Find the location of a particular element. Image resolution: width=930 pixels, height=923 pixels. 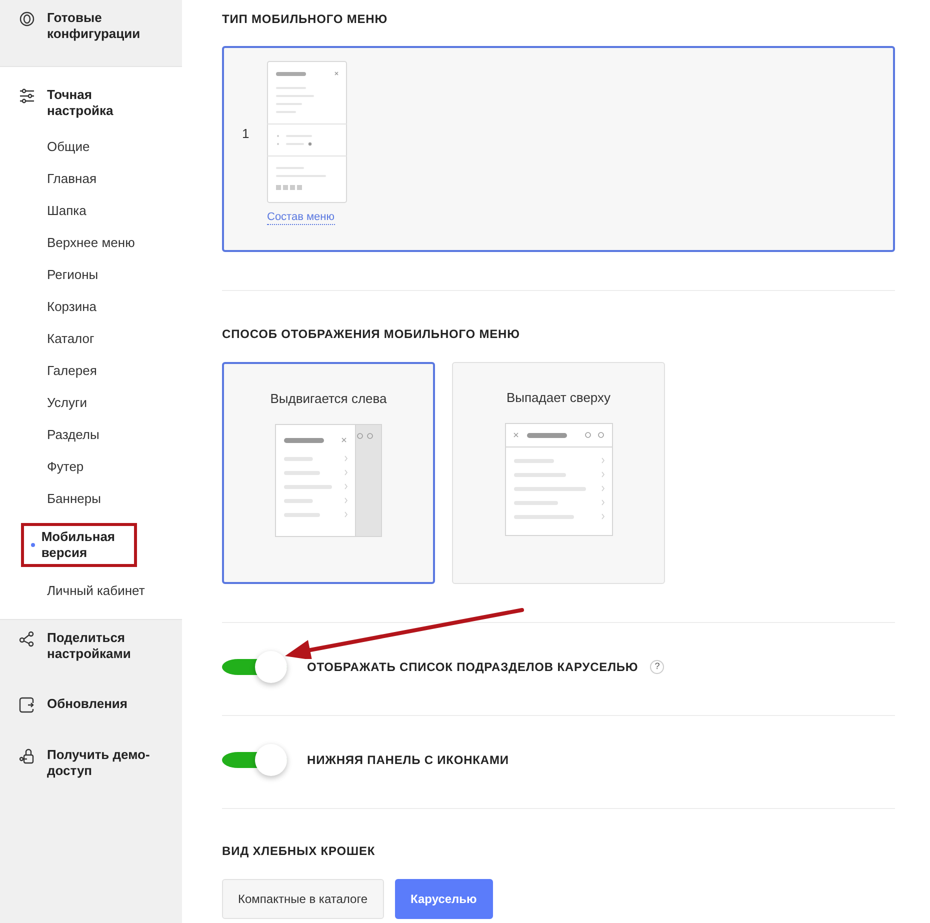

toggle-label: НИЖНЯЯ ПАНЕЛЬ С ИКОНКАМИ is located at coordinates (408, 760).